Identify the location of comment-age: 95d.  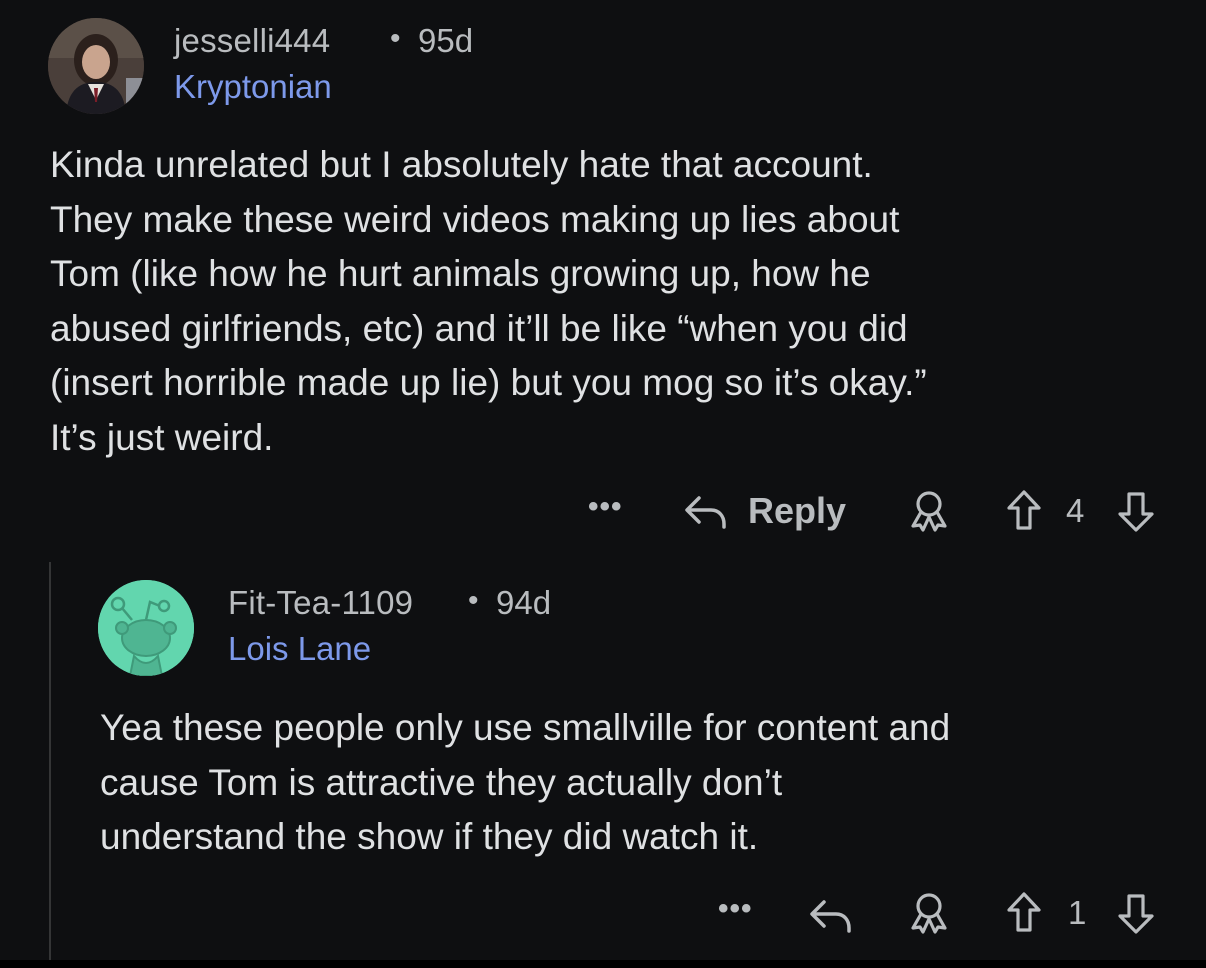
(446, 40).